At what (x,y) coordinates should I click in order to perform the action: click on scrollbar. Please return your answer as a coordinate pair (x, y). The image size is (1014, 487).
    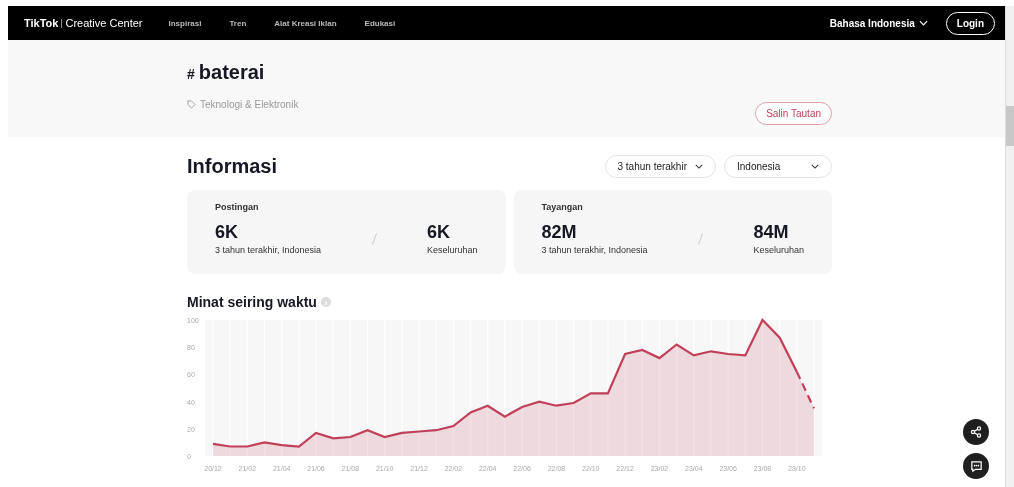
    Looking at the image, I should click on (1009, 246).